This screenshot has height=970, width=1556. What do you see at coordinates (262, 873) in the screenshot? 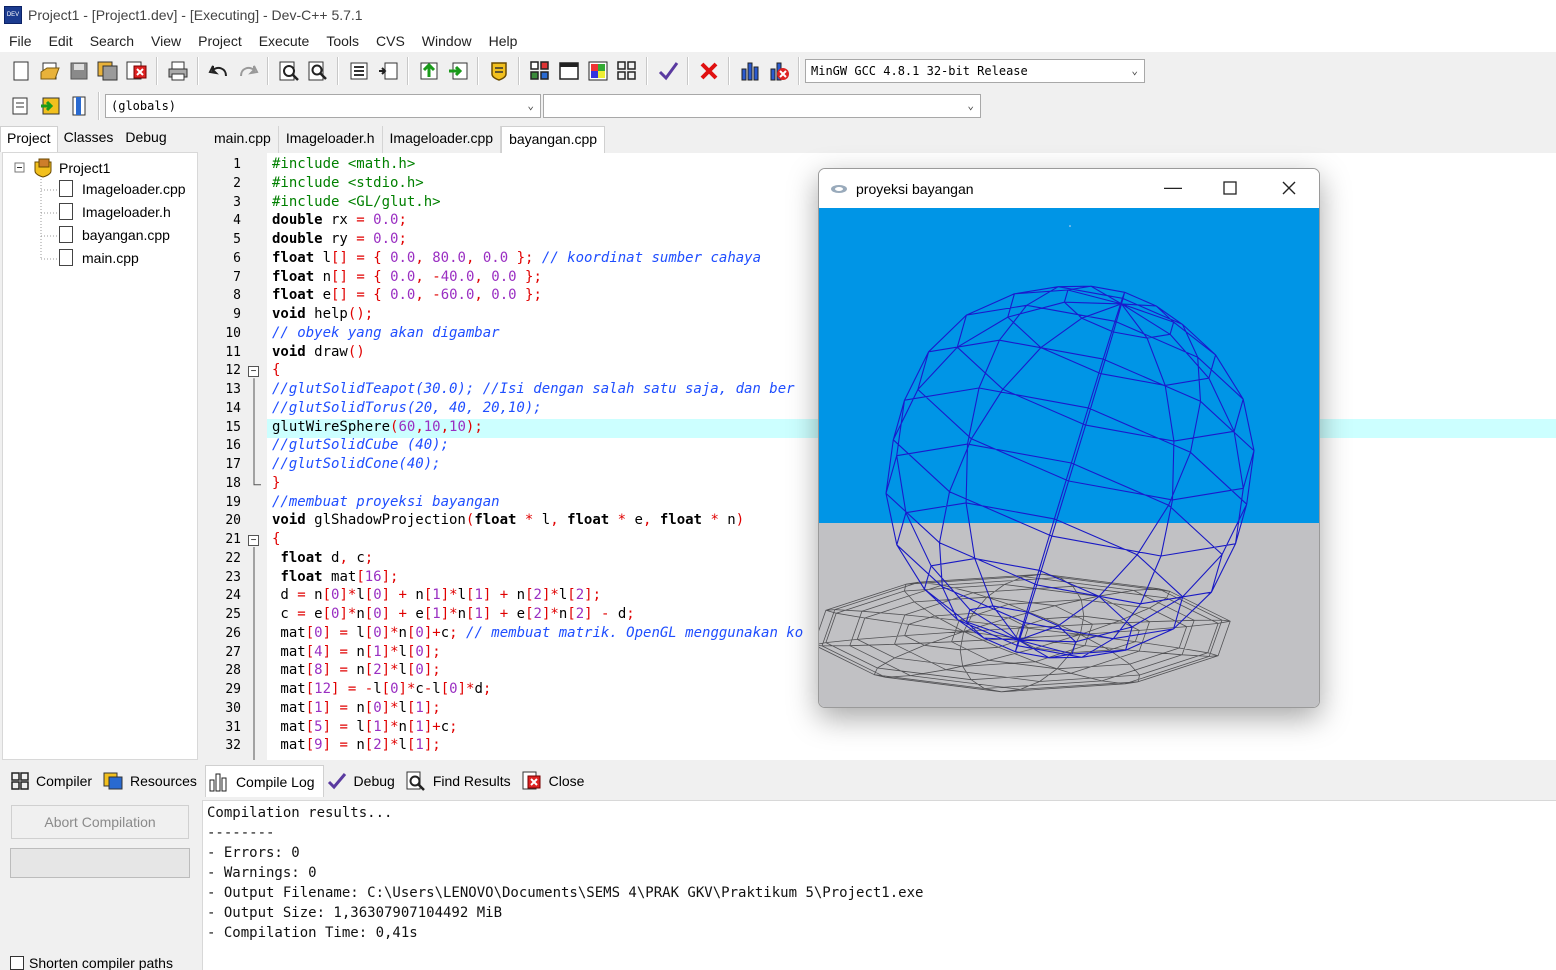
I see `log-line: - Warnings: 0` at bounding box center [262, 873].